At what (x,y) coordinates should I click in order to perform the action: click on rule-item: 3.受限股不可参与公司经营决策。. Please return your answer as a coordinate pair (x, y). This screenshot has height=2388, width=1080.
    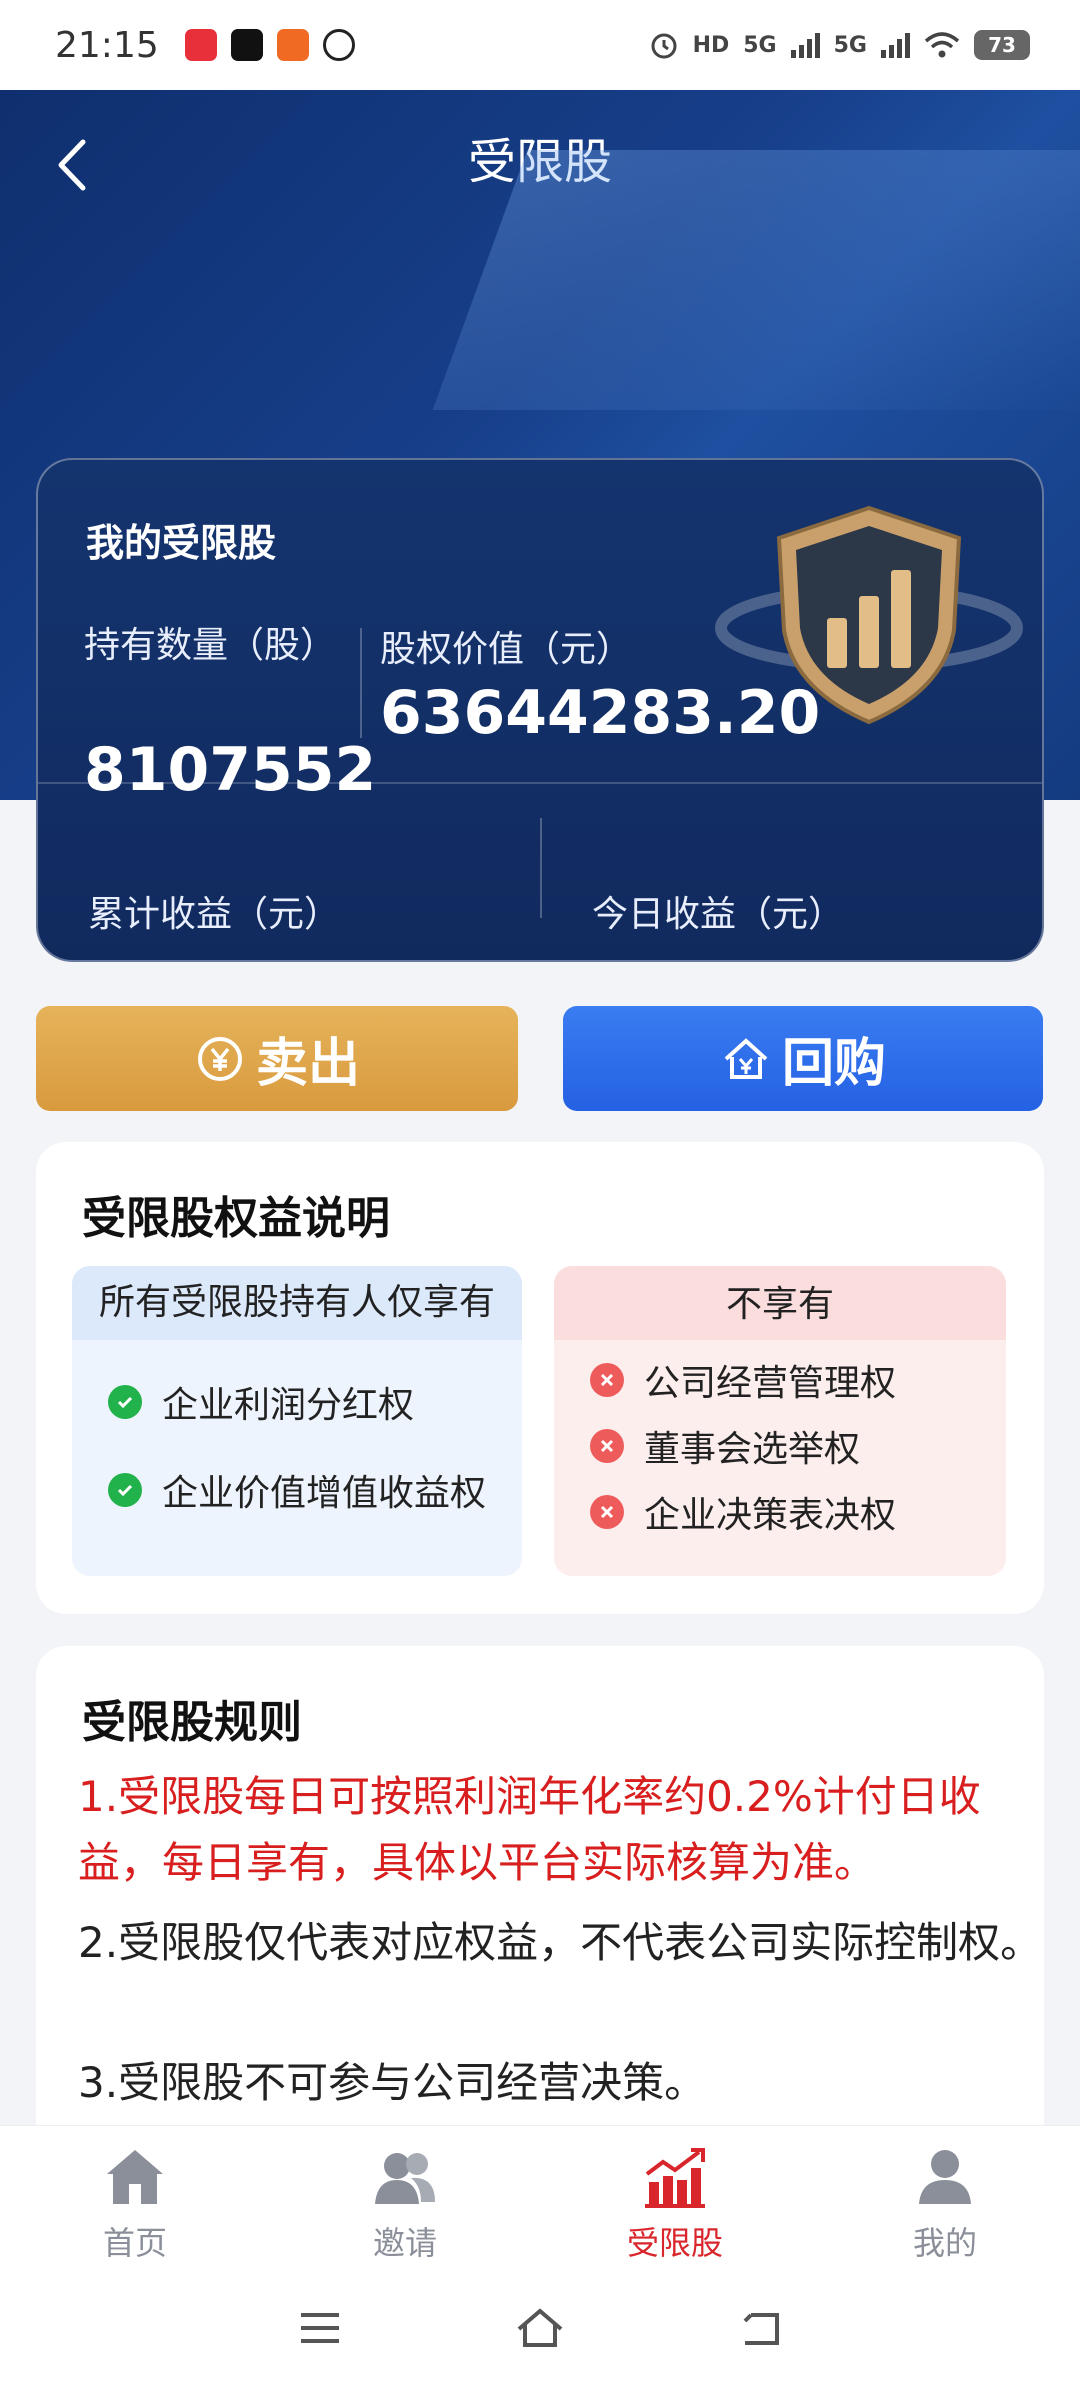
    Looking at the image, I should click on (392, 2082).